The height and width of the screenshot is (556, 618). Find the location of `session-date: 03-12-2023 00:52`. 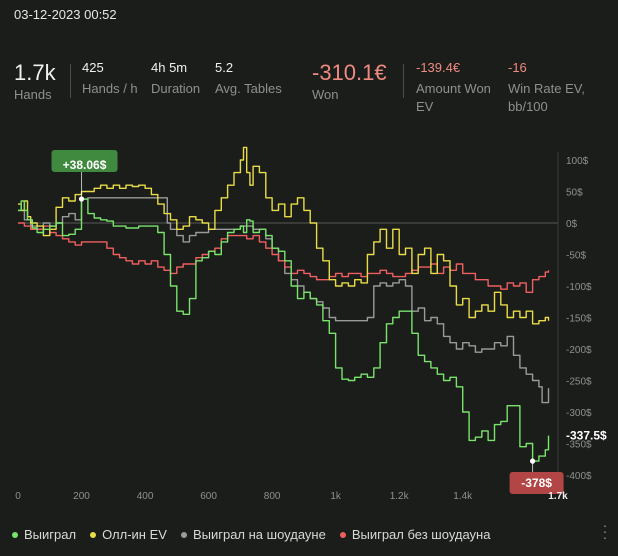

session-date: 03-12-2023 00:52 is located at coordinates (65, 14).